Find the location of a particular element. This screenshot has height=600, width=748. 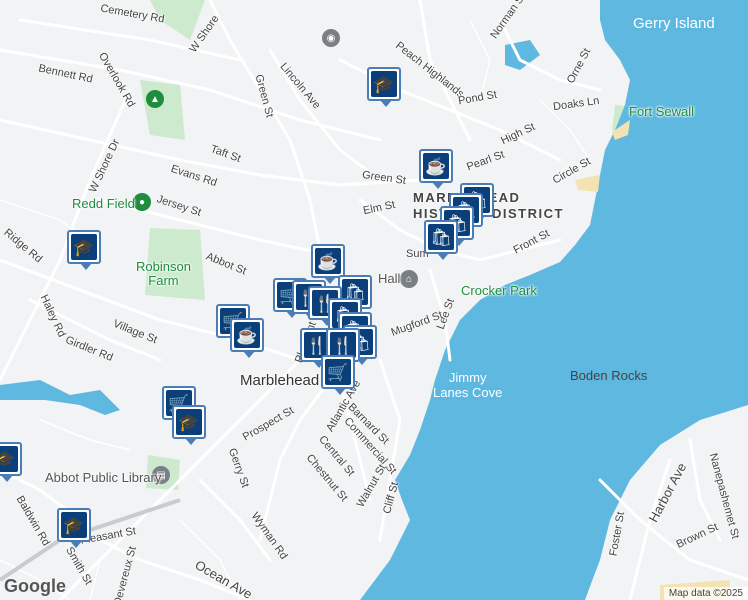

town-hall-icon: ⌂ is located at coordinates (409, 279).